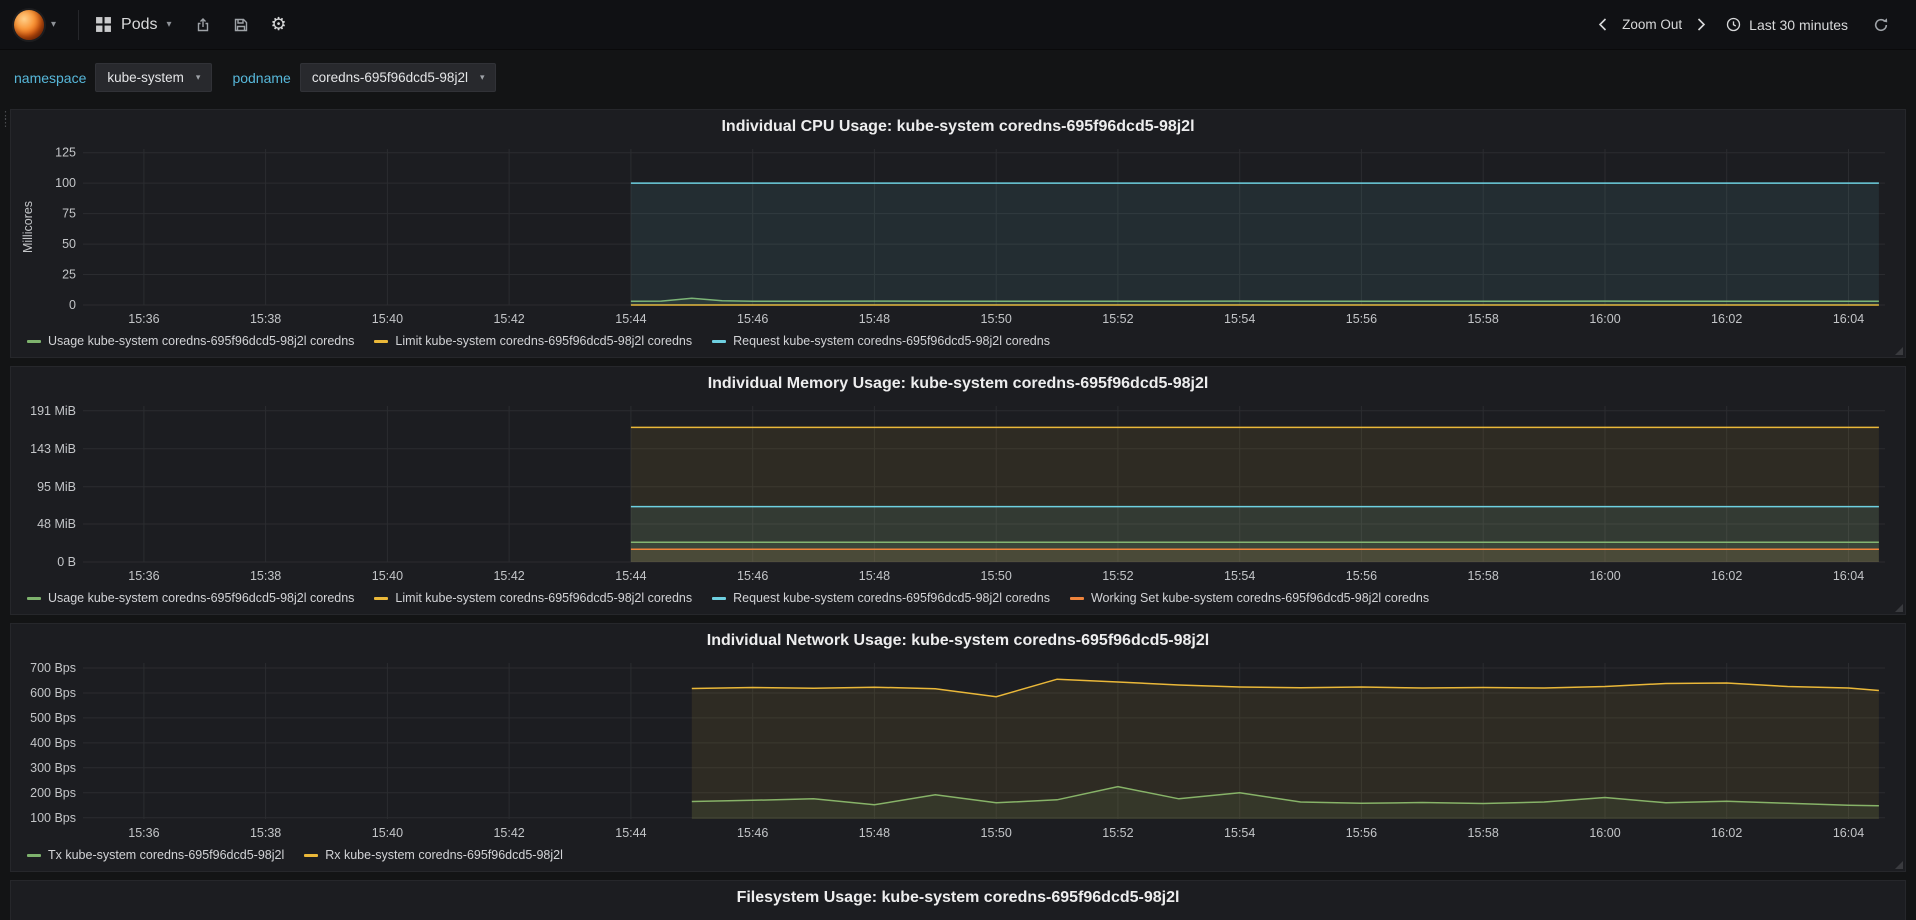 The height and width of the screenshot is (920, 1916). I want to click on svg-text: 15:38, so click(265, 833).